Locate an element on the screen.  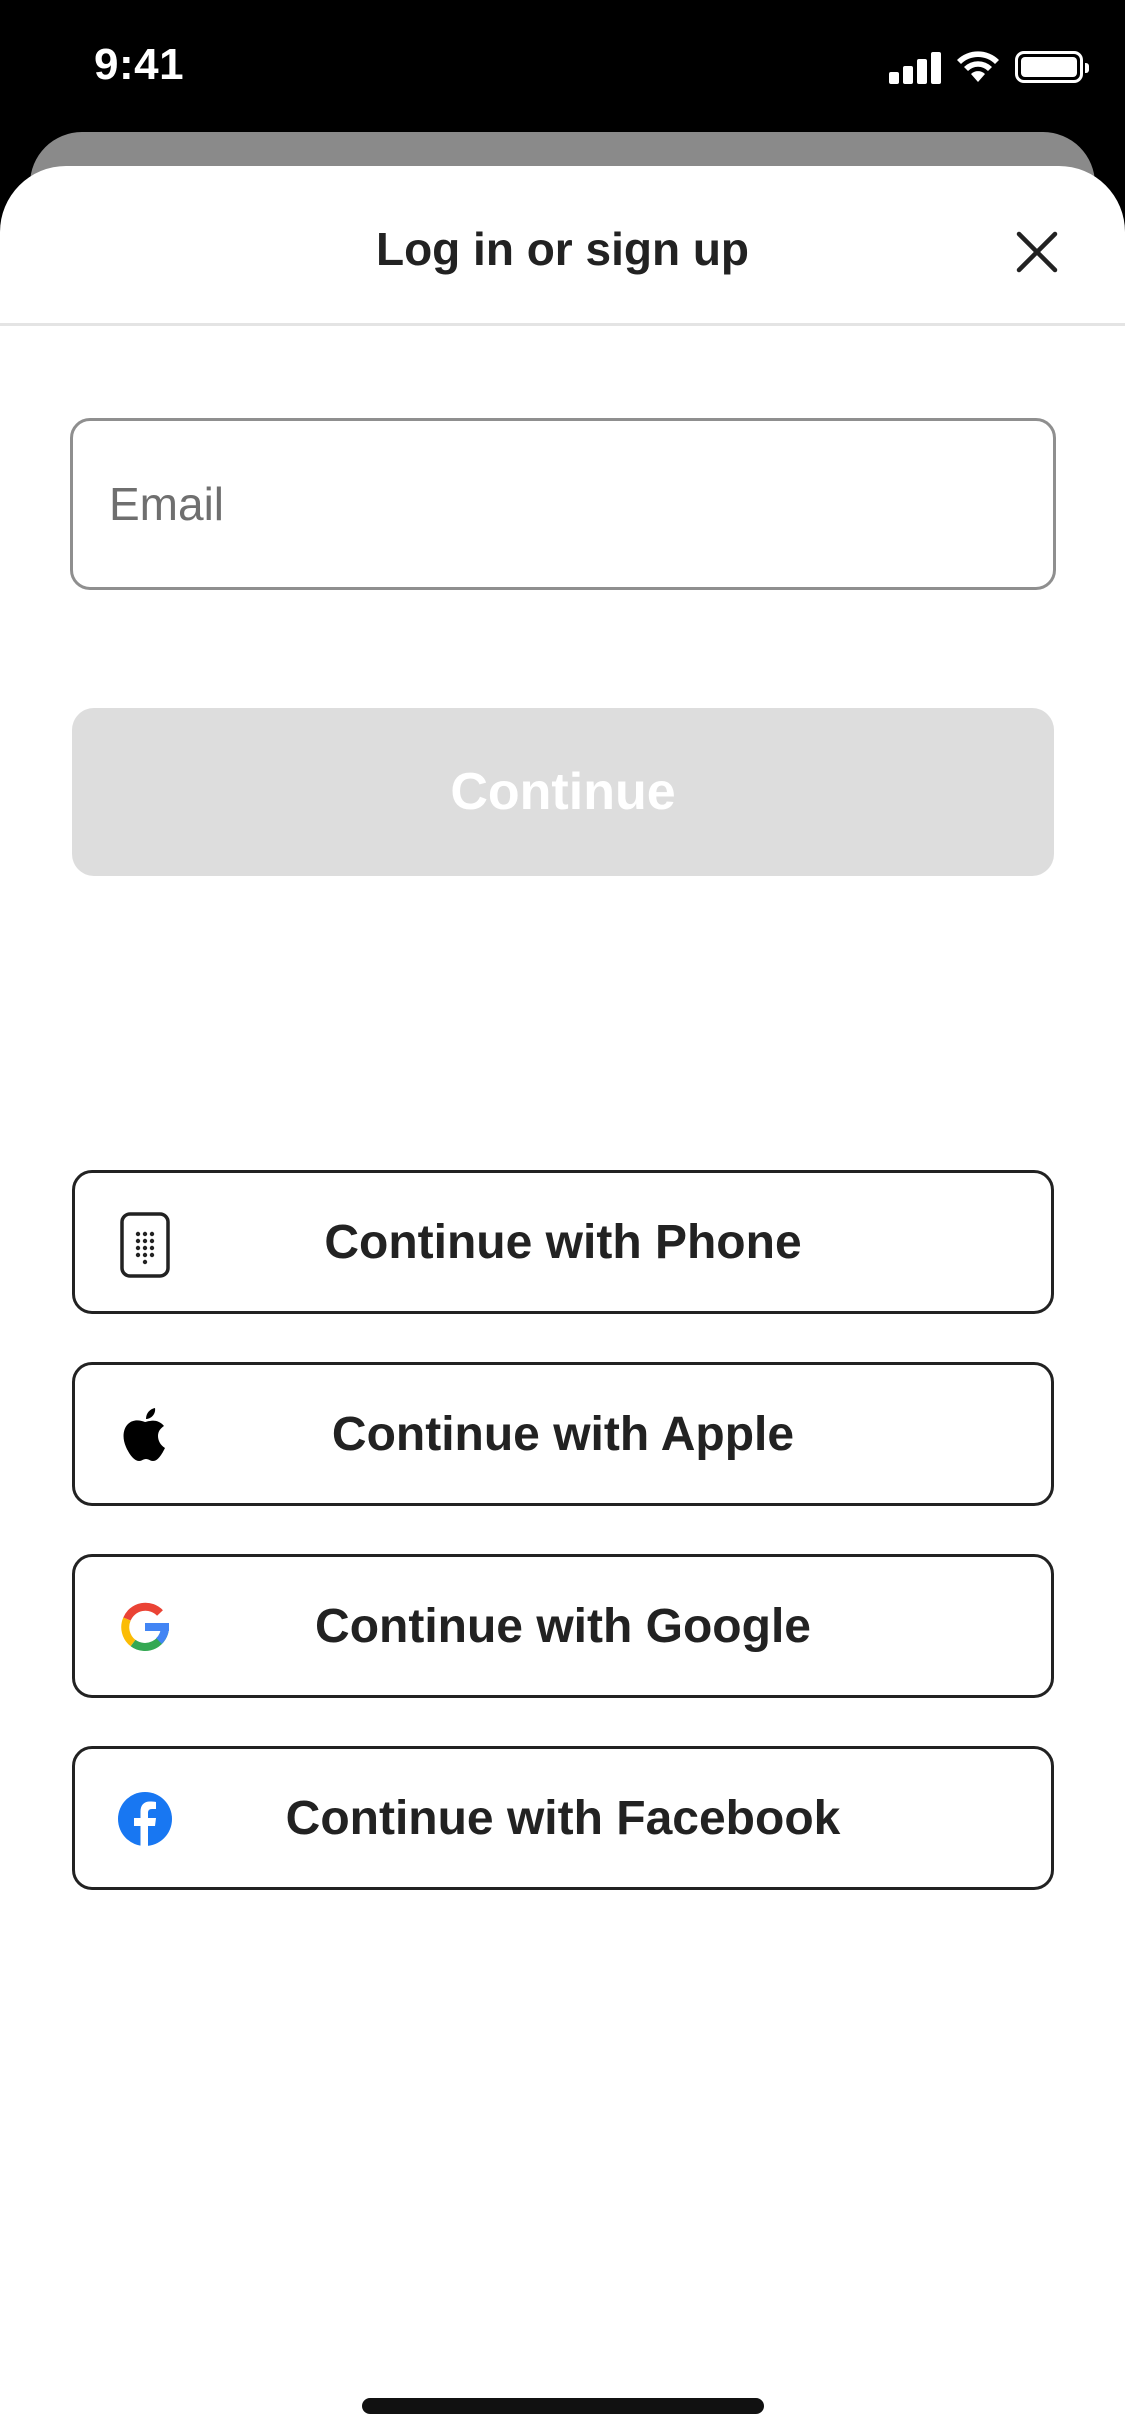
status-icons is located at coordinates (989, 67).